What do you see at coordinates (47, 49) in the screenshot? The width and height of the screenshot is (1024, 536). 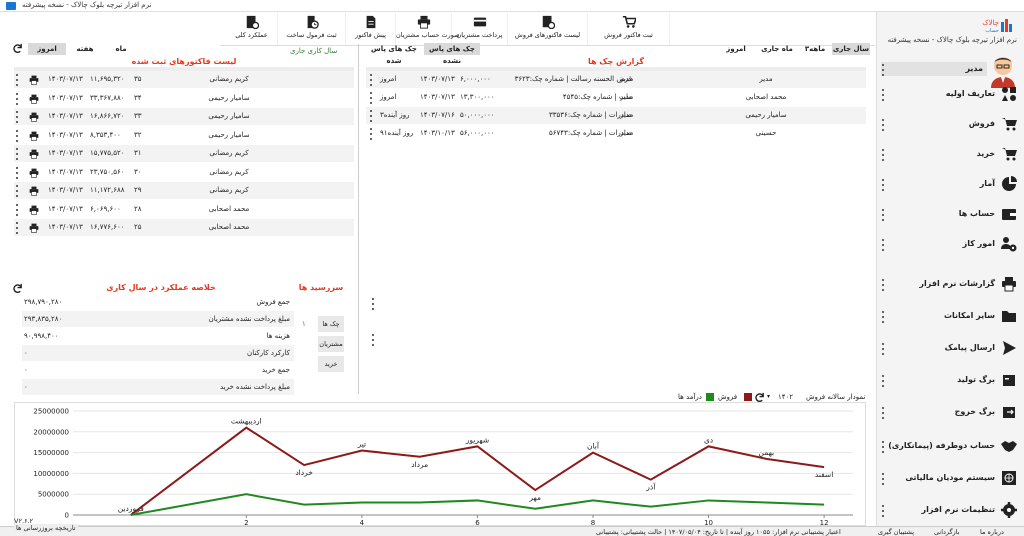 I see `tab-today: امروز` at bounding box center [47, 49].